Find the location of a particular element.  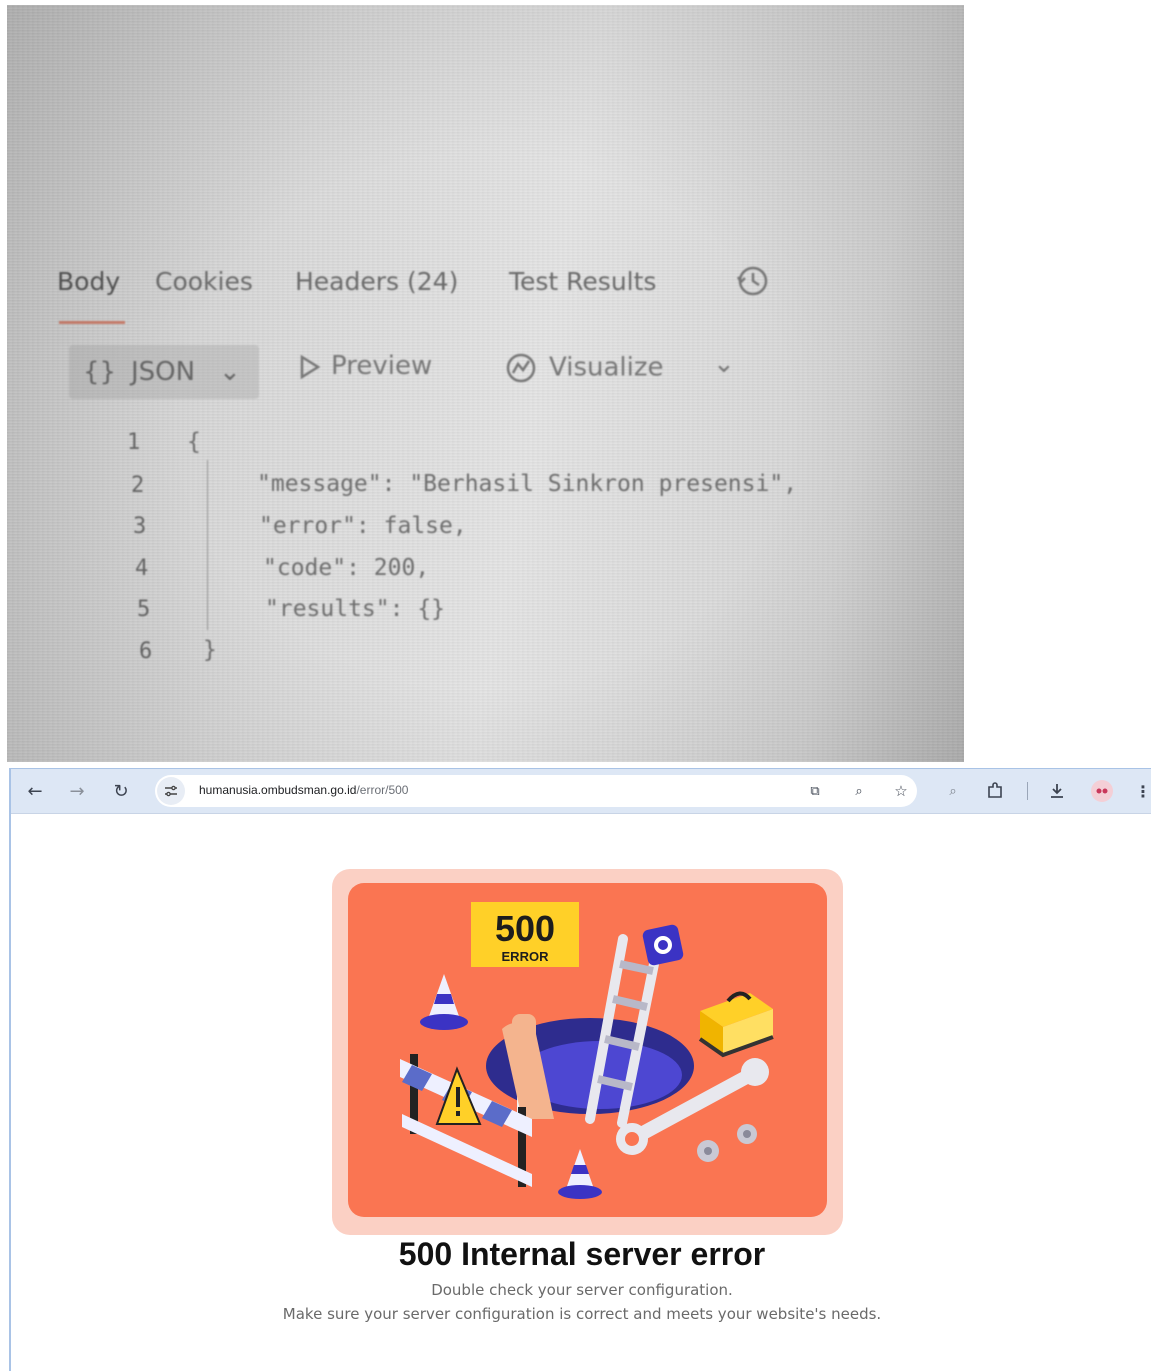

preview-button: Preview is located at coordinates (365, 366).